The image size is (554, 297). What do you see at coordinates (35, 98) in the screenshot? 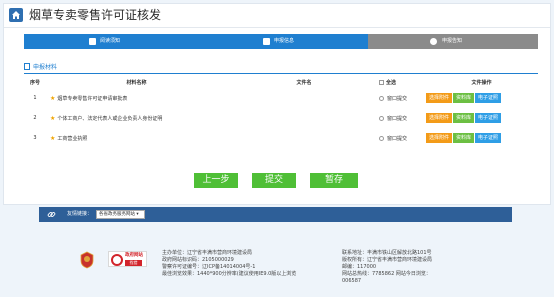
I see `row-index: 1` at bounding box center [35, 98].